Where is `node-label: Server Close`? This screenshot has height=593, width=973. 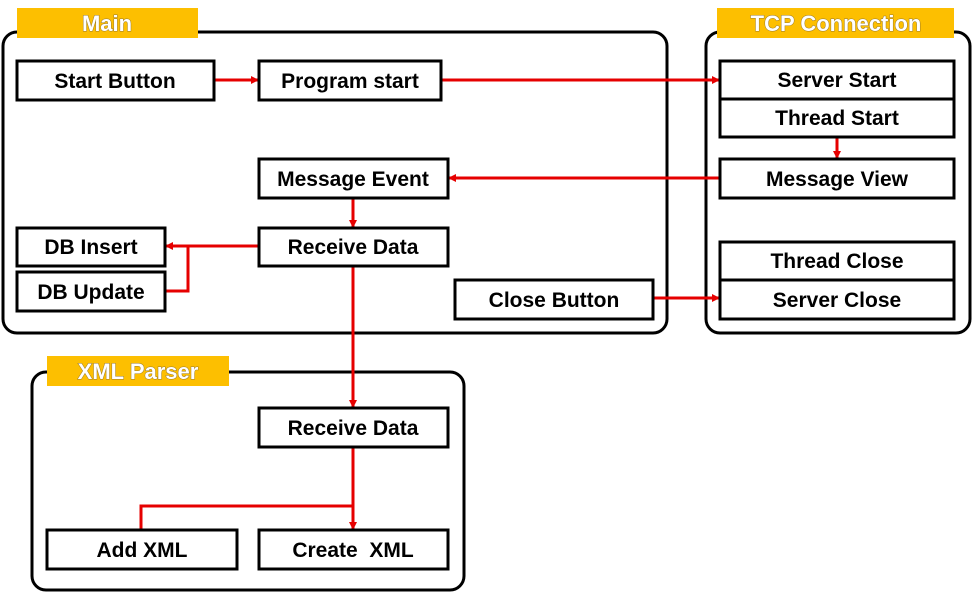 node-label: Server Close is located at coordinates (837, 300).